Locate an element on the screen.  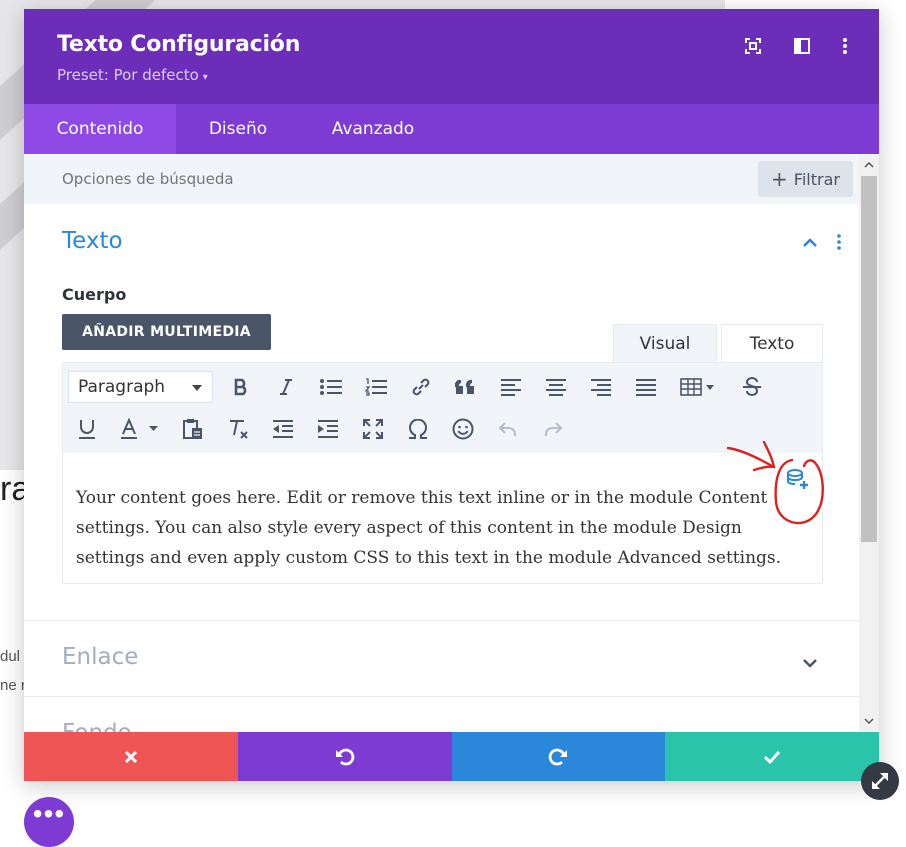
bold-button is located at coordinates (241, 387).